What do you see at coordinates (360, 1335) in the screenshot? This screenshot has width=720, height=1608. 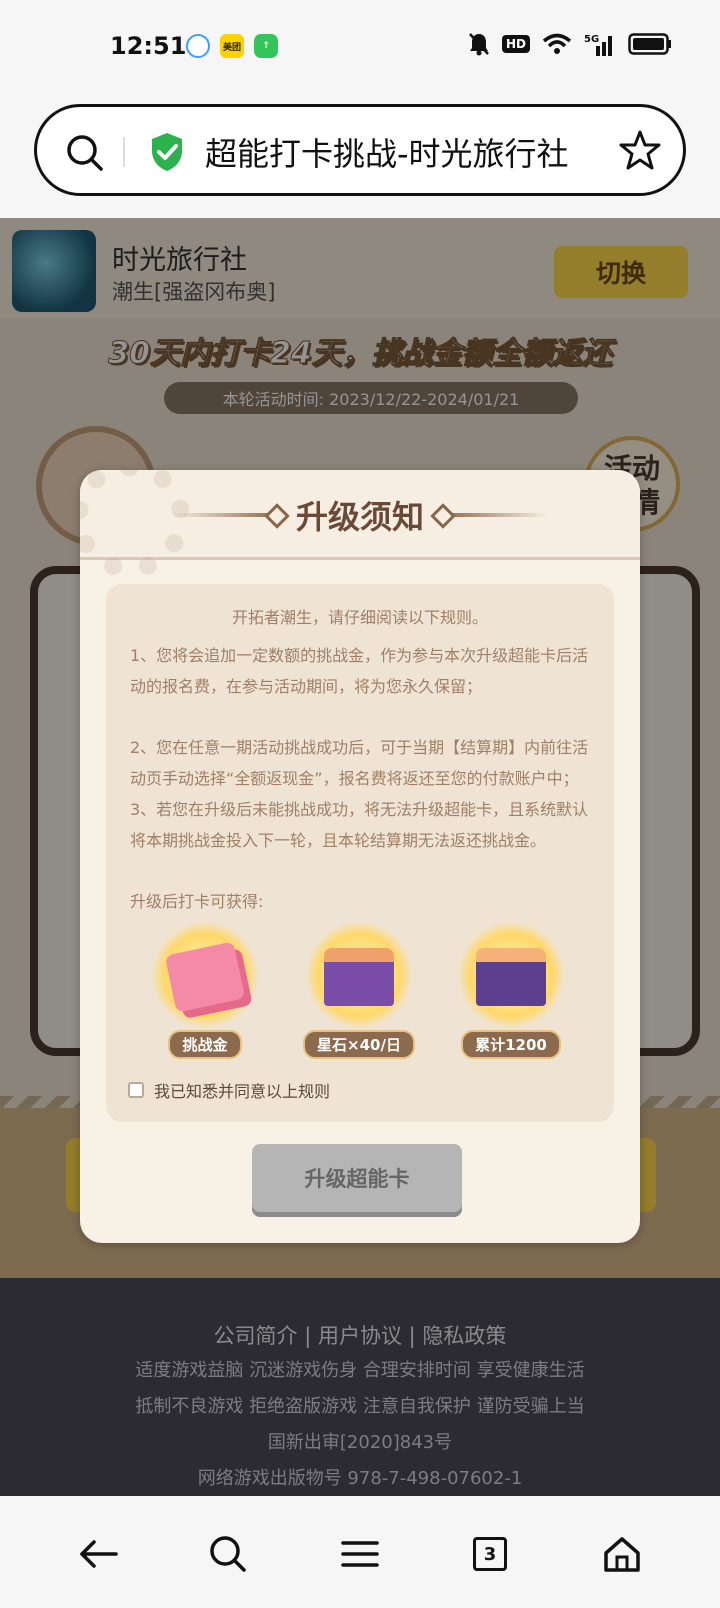 I see `footer-links: 公司简介 | 用户协议 | 隐私政策` at bounding box center [360, 1335].